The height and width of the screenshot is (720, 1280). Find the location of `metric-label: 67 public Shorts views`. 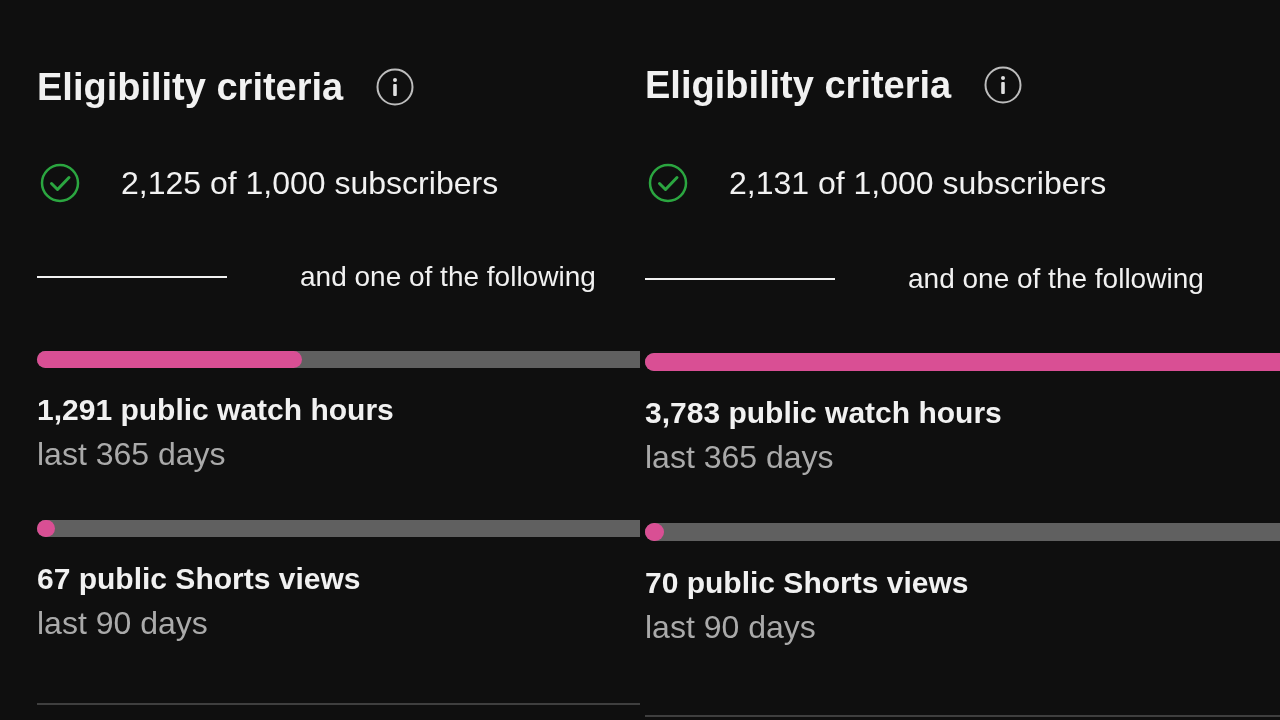

metric-label: 67 public Shorts views is located at coordinates (199, 579).